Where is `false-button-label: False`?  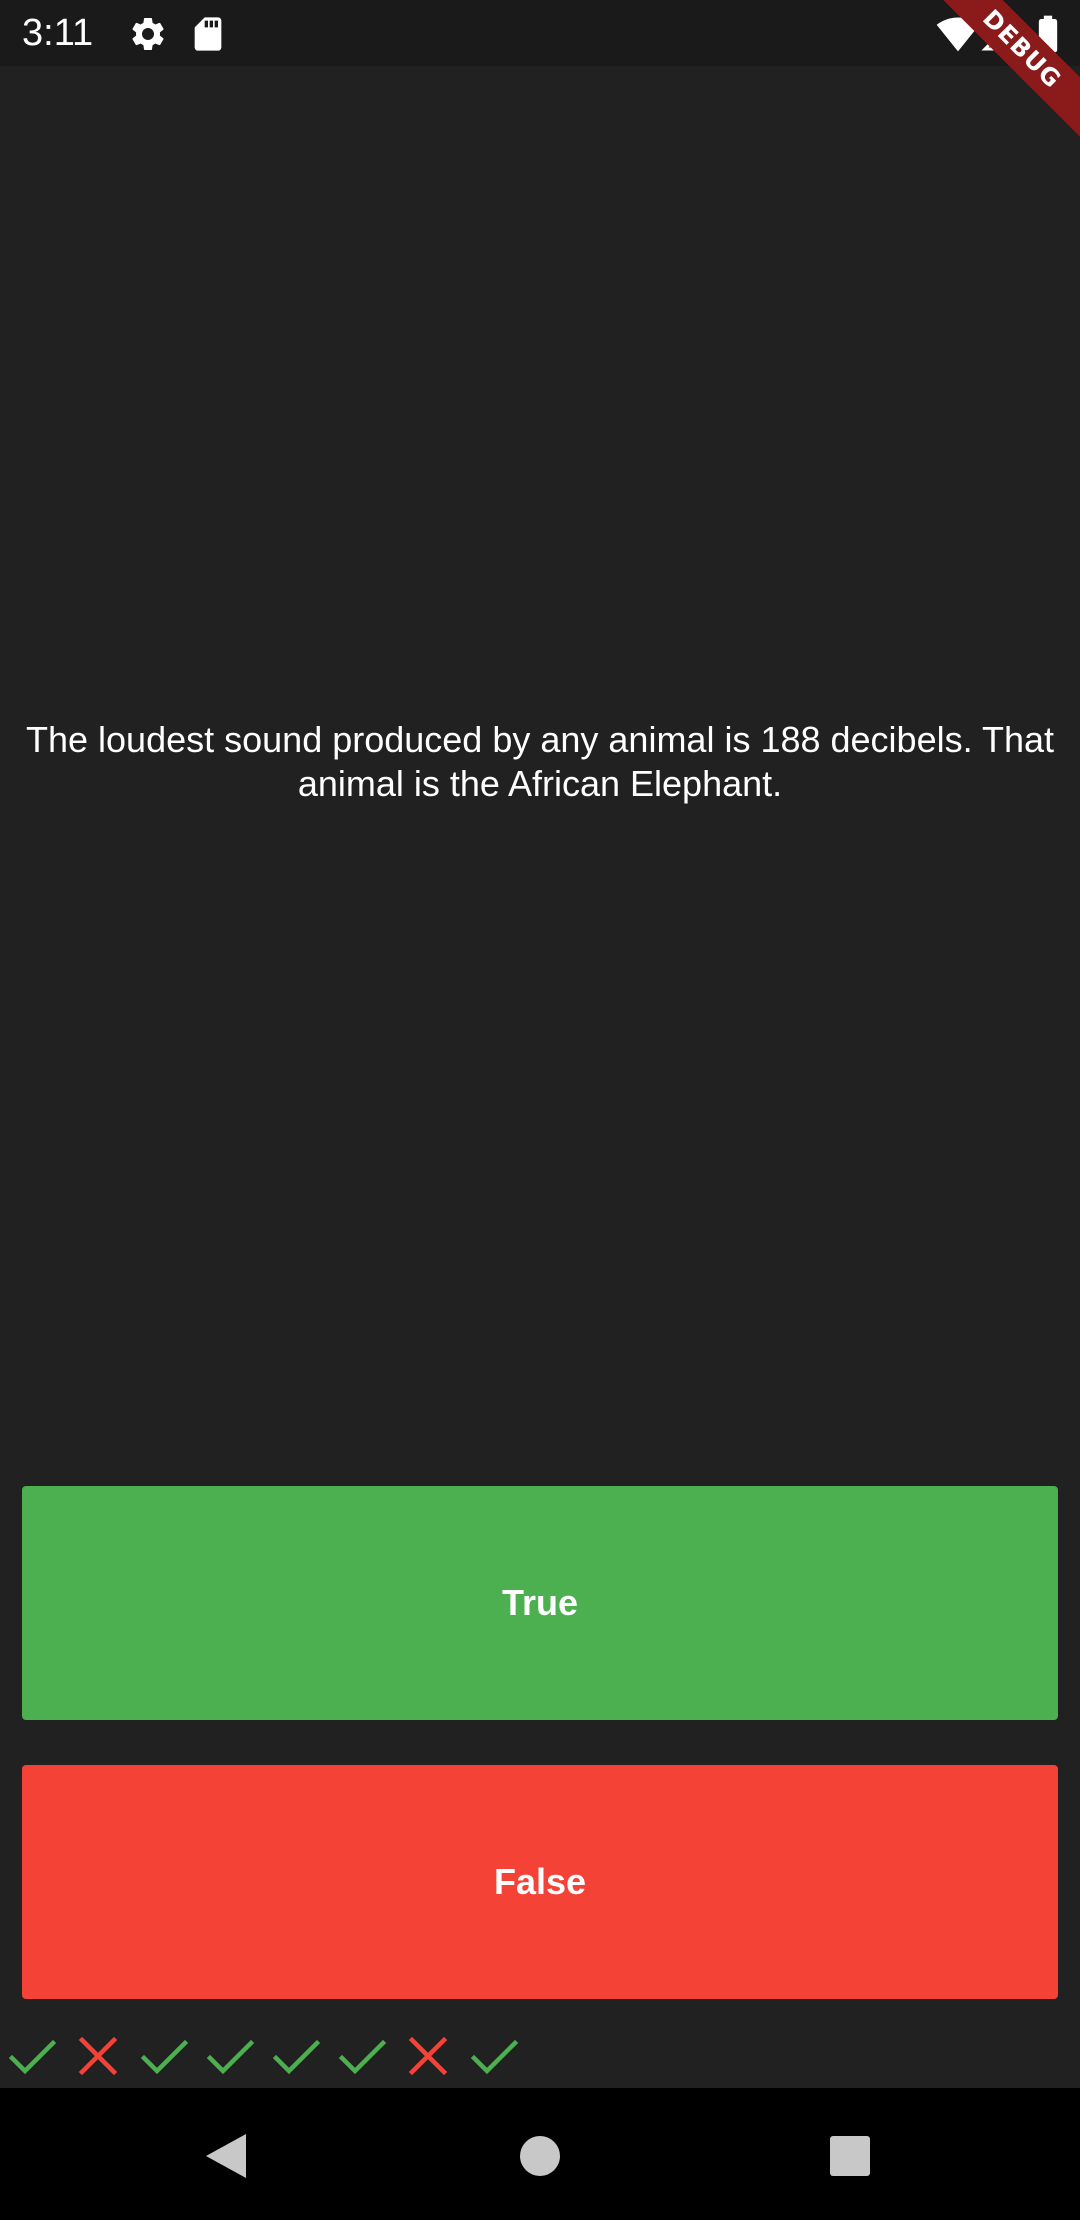 false-button-label: False is located at coordinates (540, 1881).